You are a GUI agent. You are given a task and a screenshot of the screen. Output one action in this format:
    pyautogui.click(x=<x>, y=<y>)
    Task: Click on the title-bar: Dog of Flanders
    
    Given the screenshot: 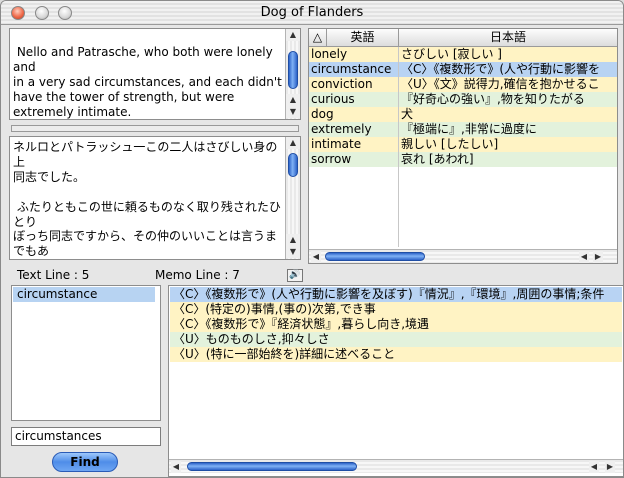 What is the action you would take?
    pyautogui.click(x=312, y=13)
    